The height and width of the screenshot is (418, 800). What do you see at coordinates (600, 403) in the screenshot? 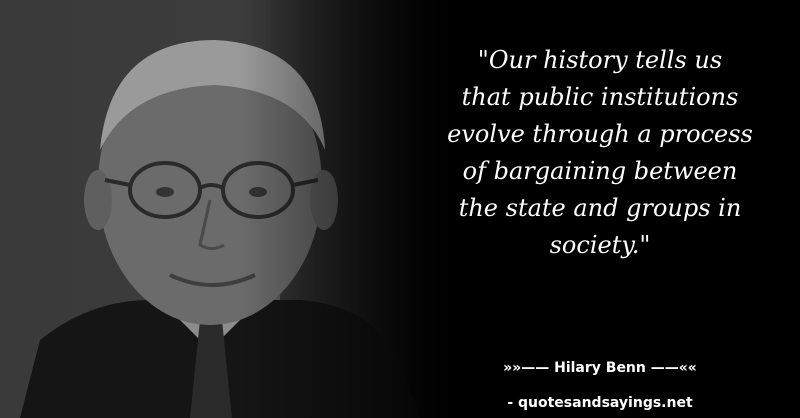
I see `site-credit: - quotesandsayings.net` at bounding box center [600, 403].